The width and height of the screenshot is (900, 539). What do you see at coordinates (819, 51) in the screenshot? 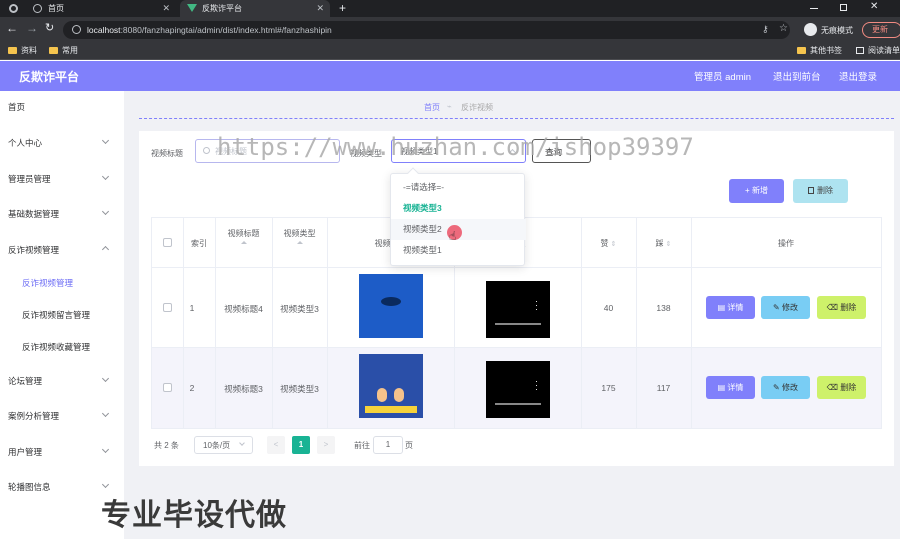
I see `bookmark-other: 其他书签` at bounding box center [819, 51].